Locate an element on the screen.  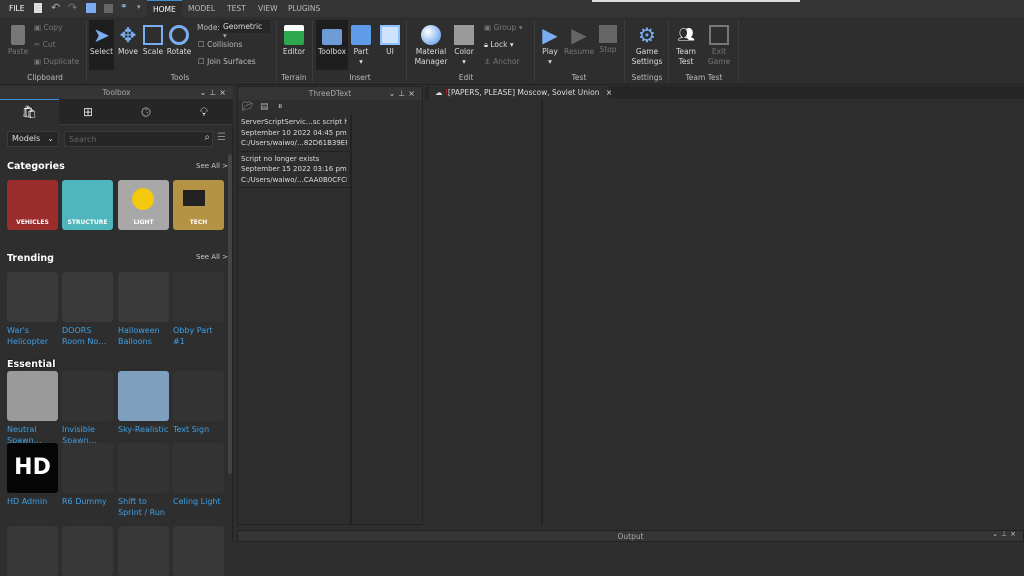
anchor-button: ⚓︎ Anchor is located at coordinates (502, 61).